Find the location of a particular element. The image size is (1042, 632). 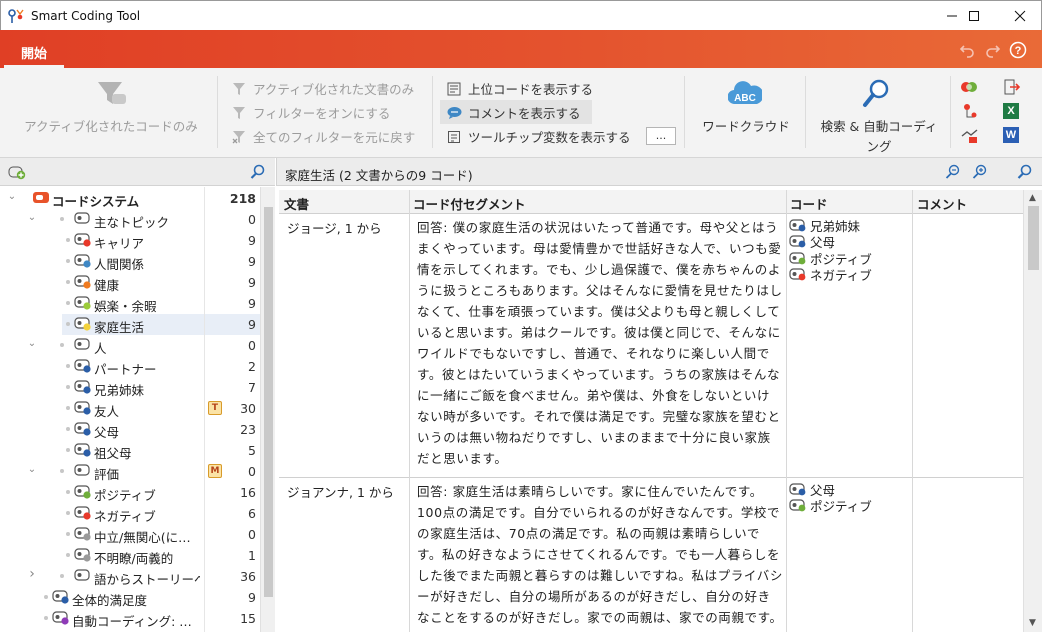

search-autocode-button: 検索 & 自動コーディ ング is located at coordinates (879, 115).